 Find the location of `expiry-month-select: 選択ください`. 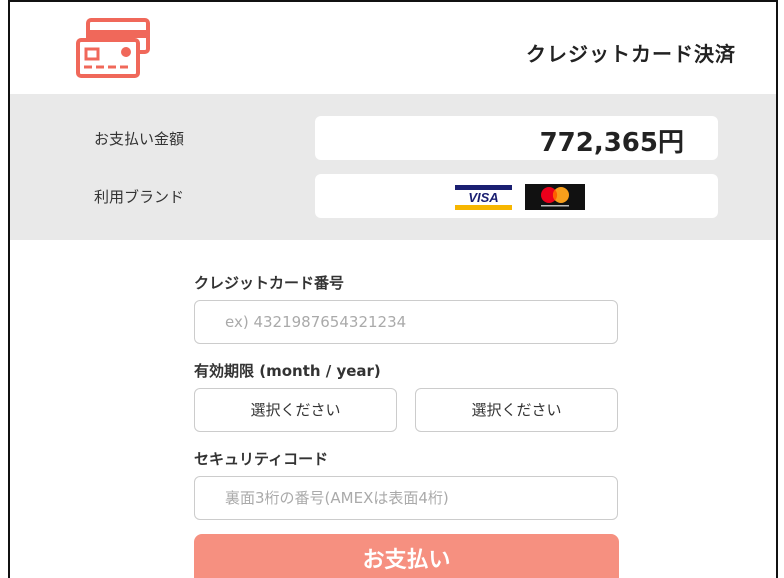

expiry-month-select: 選択ください is located at coordinates (295, 410).